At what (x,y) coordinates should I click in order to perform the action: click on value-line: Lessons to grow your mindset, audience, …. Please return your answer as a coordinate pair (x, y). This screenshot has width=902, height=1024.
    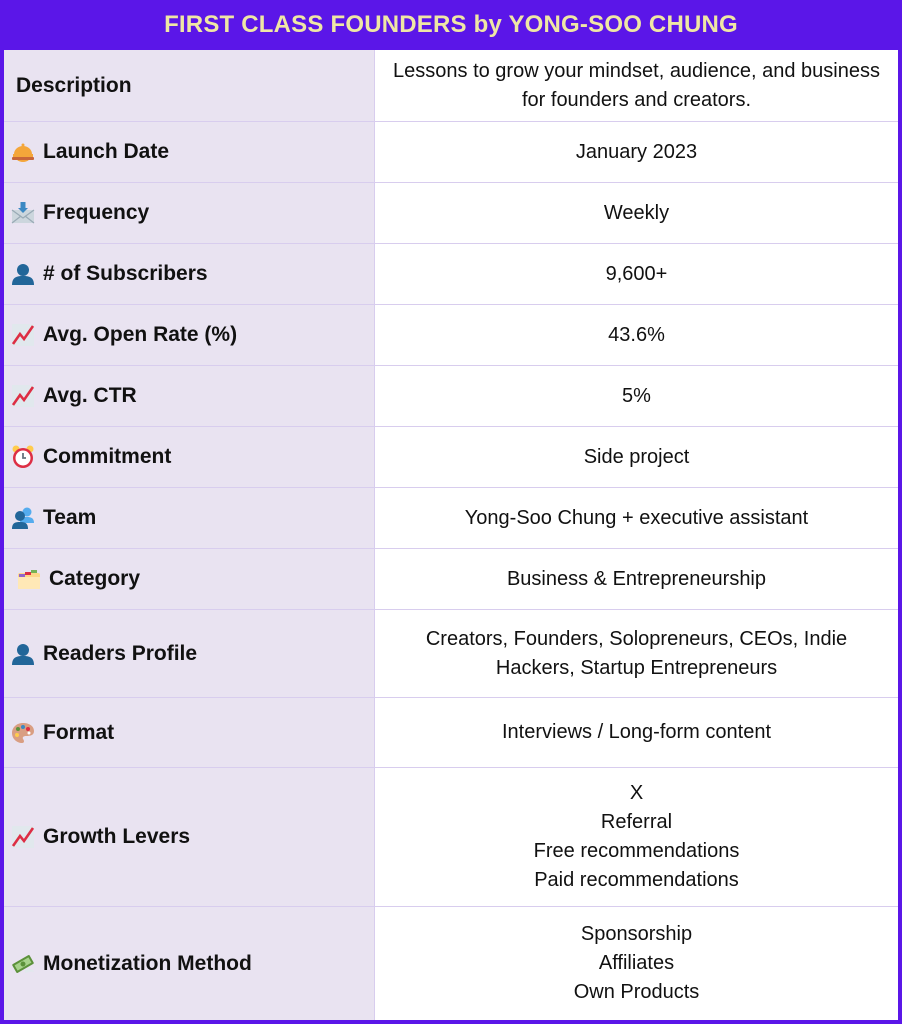
    Looking at the image, I should click on (636, 70).